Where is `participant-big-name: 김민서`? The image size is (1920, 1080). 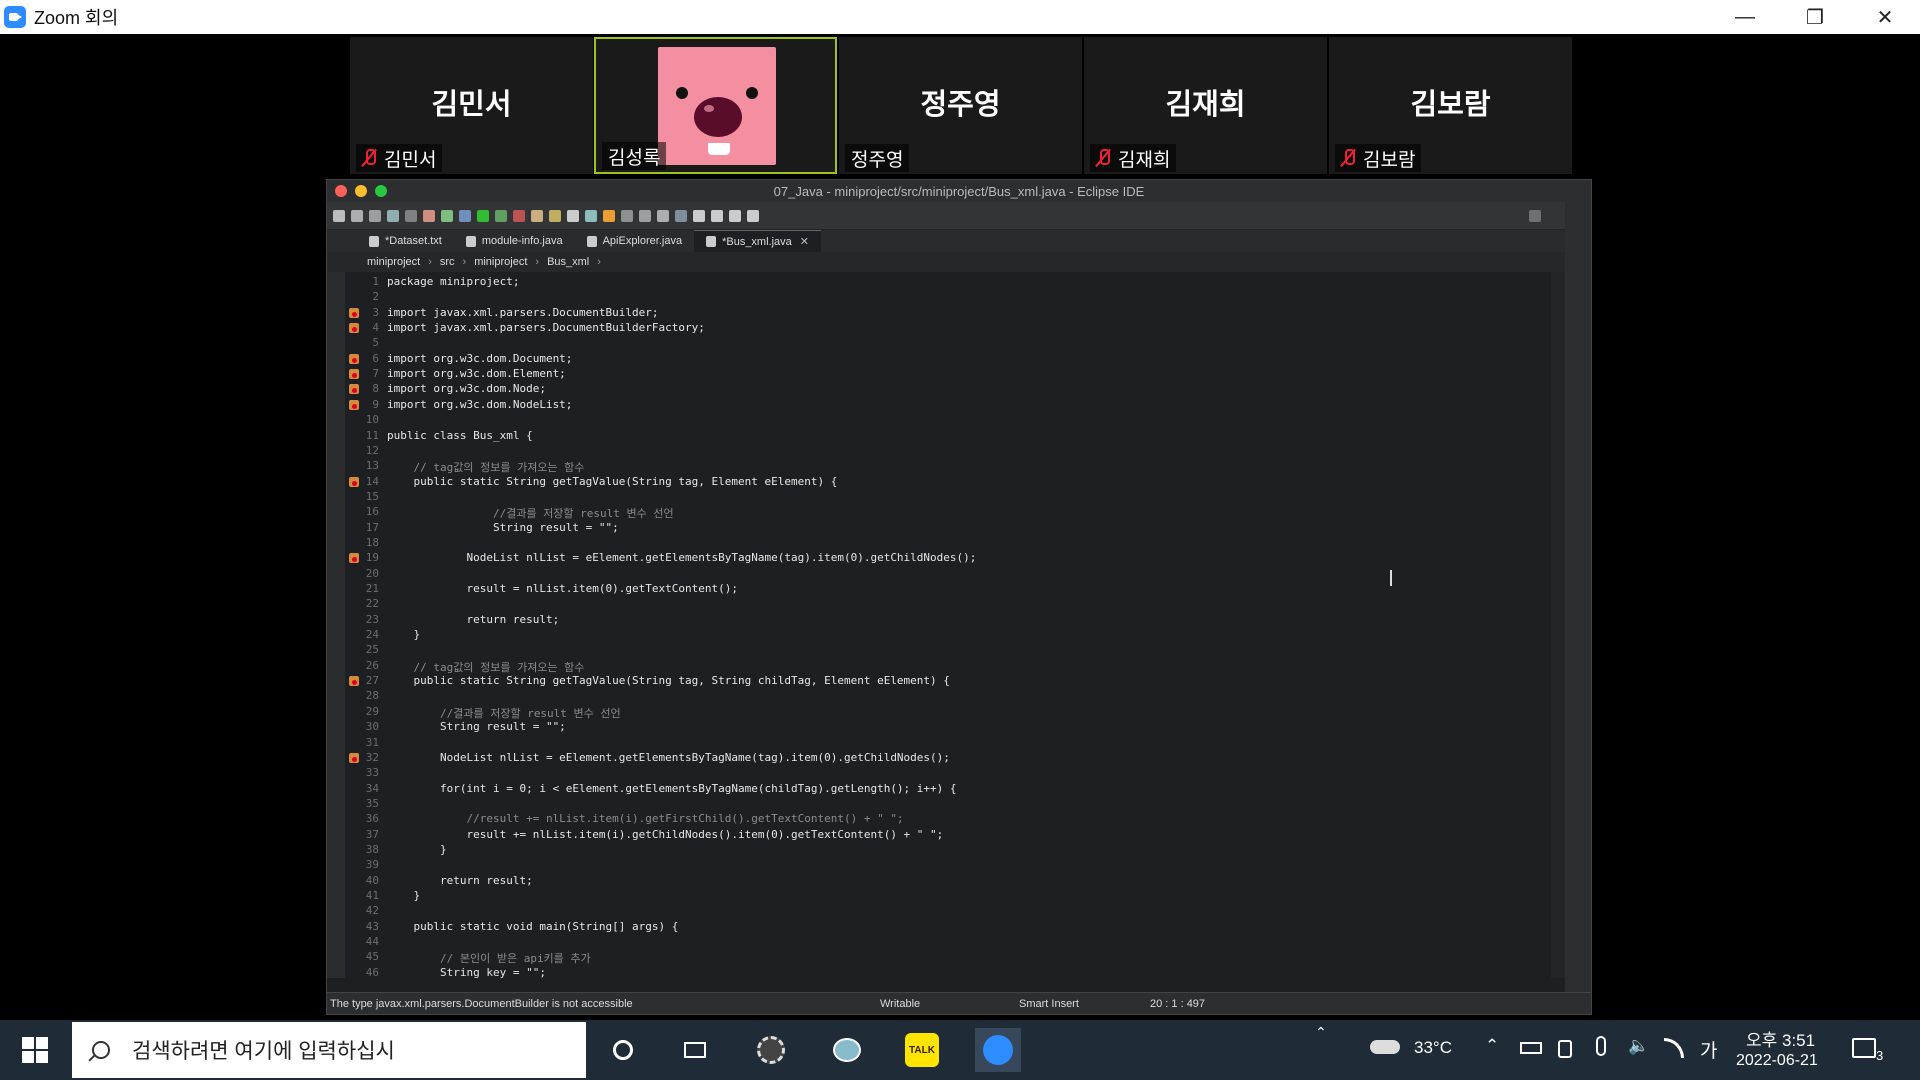 participant-big-name: 김민서 is located at coordinates (471, 105).